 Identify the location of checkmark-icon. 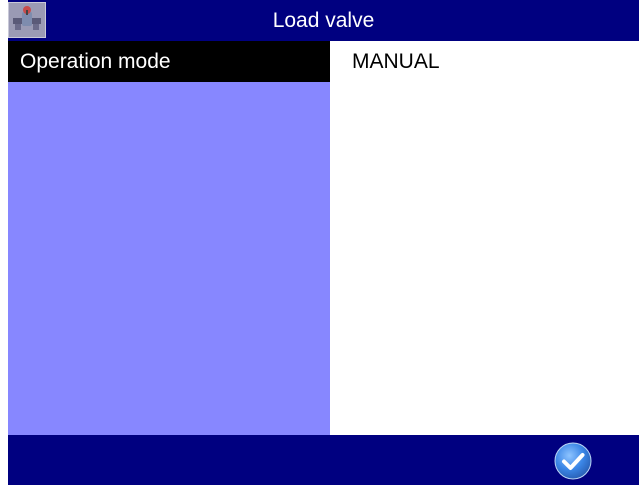
(573, 461).